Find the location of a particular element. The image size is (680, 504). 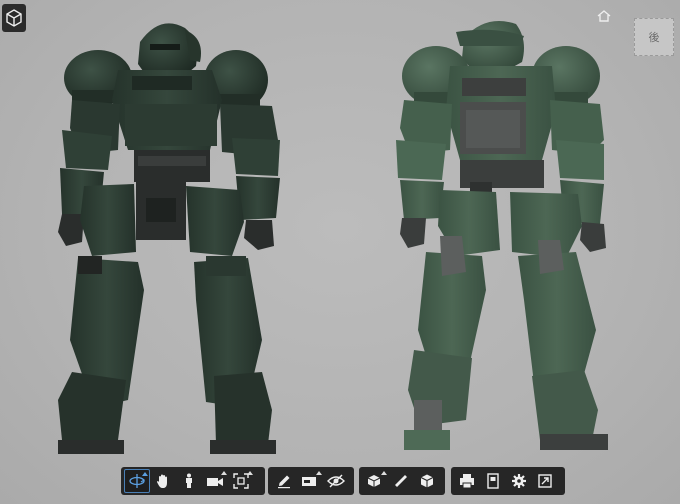

ruler-icon is located at coordinates (401, 481).